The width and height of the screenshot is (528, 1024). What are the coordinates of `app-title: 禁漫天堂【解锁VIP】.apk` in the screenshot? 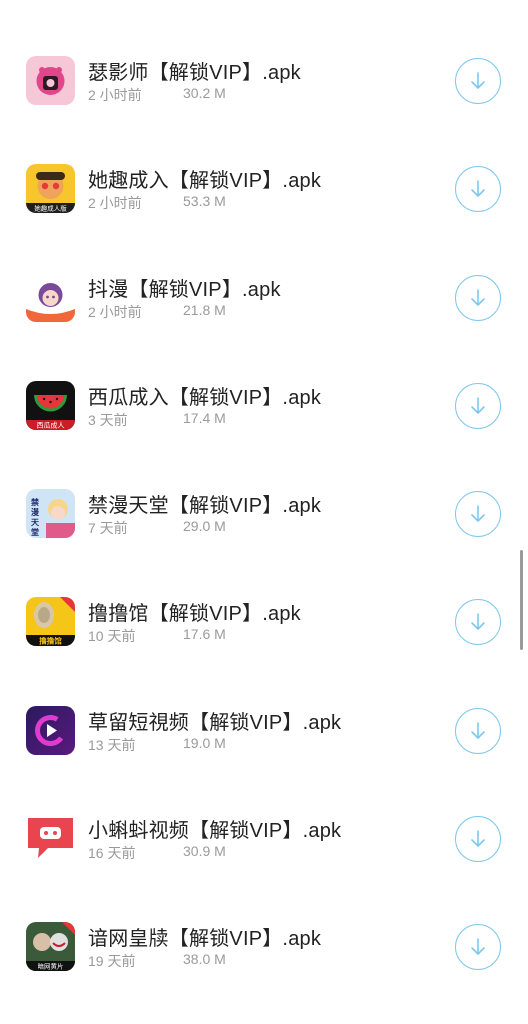 It's located at (205, 506).